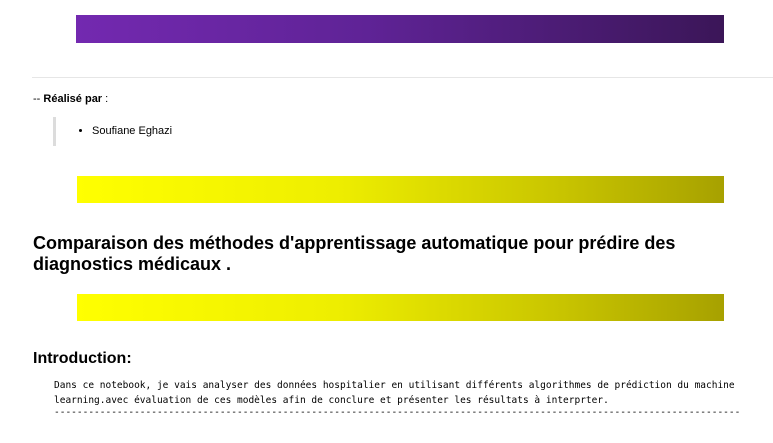 The width and height of the screenshot is (773, 443). I want to click on author-list: Soufiane Eghazi, so click(125, 131).